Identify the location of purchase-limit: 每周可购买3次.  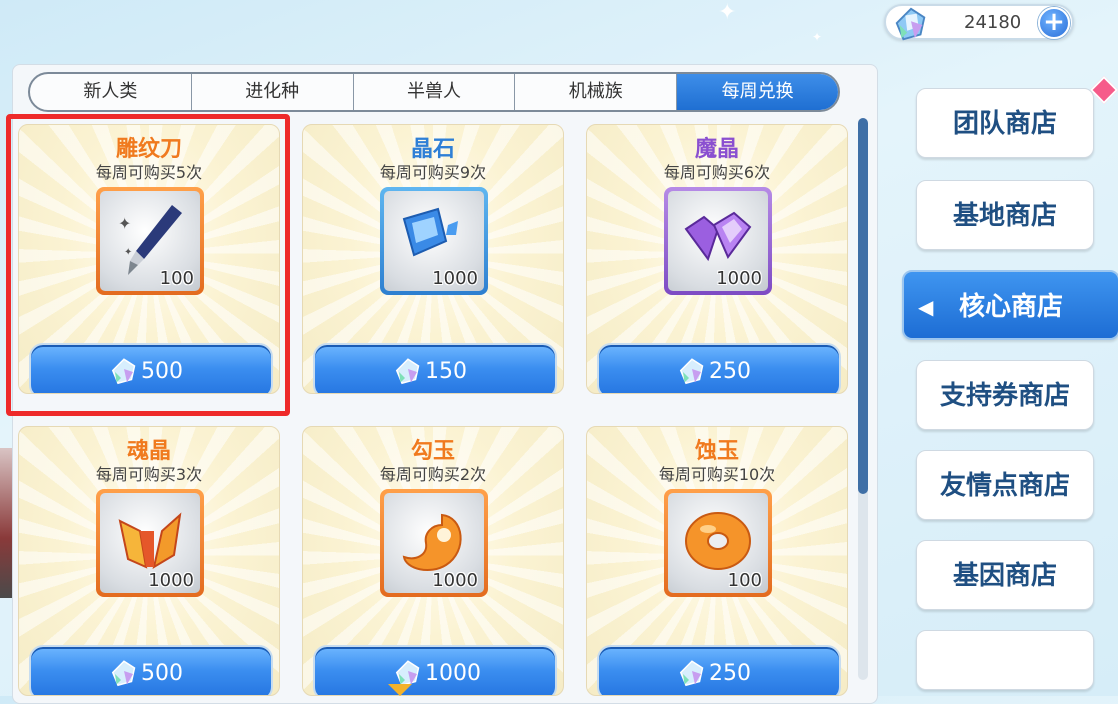
(149, 474).